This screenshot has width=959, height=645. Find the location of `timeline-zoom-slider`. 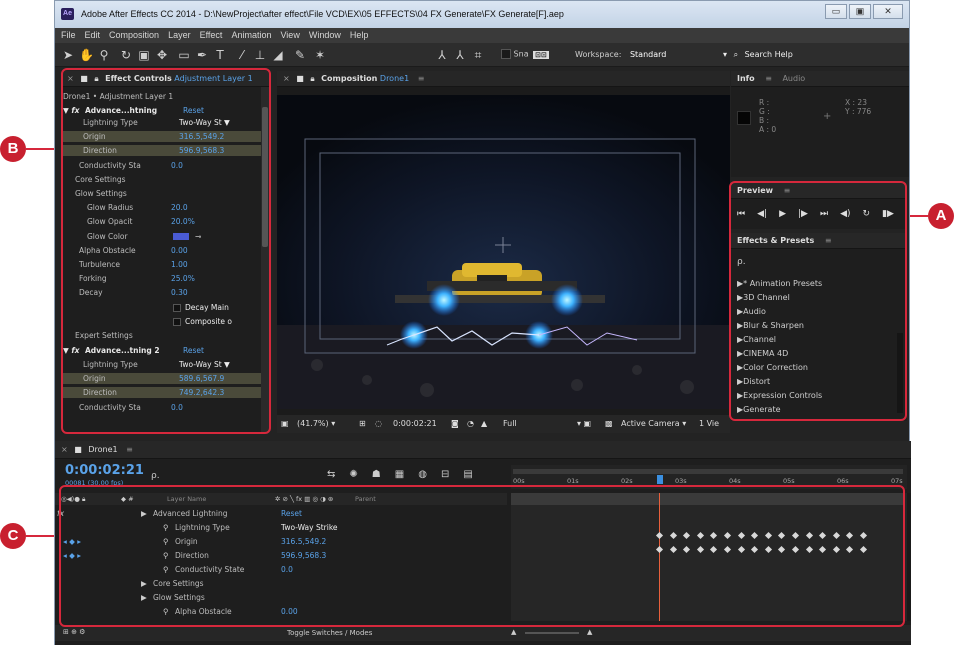

timeline-zoom-slider is located at coordinates (552, 633).